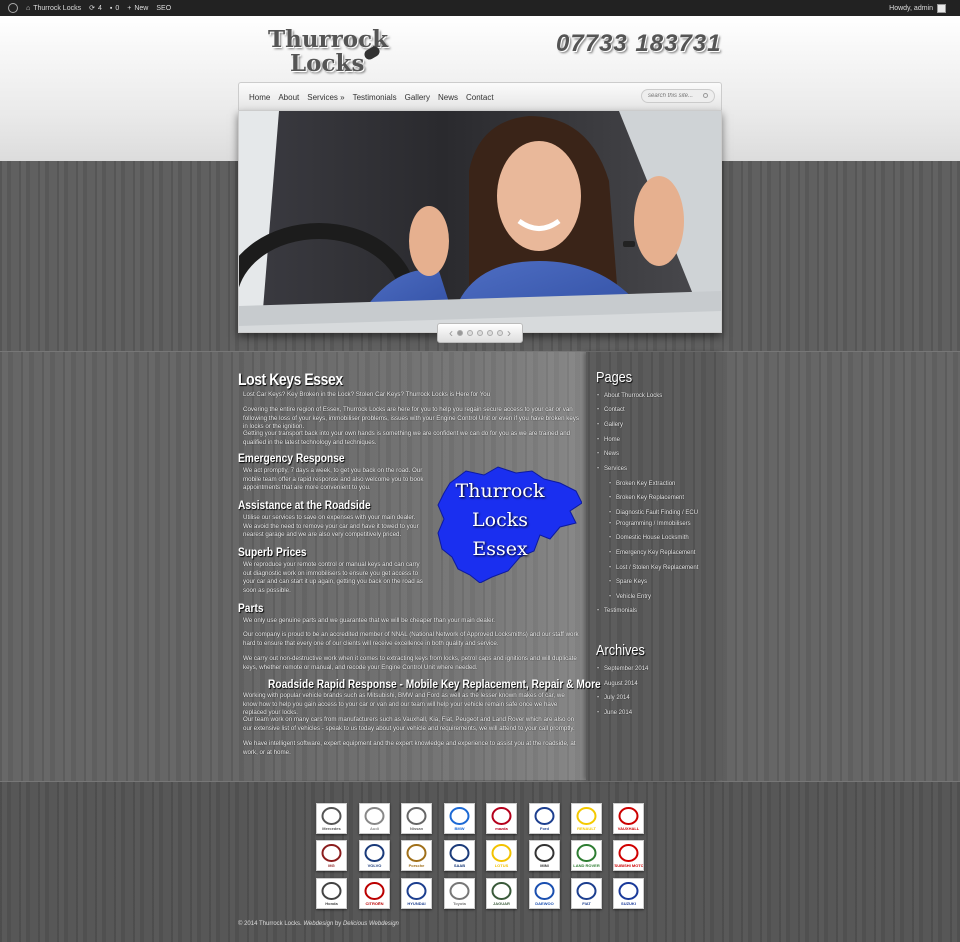 The width and height of the screenshot is (960, 942). Describe the element at coordinates (95, 8) in the screenshot. I see `admin-updates: ⟳ 4` at that location.